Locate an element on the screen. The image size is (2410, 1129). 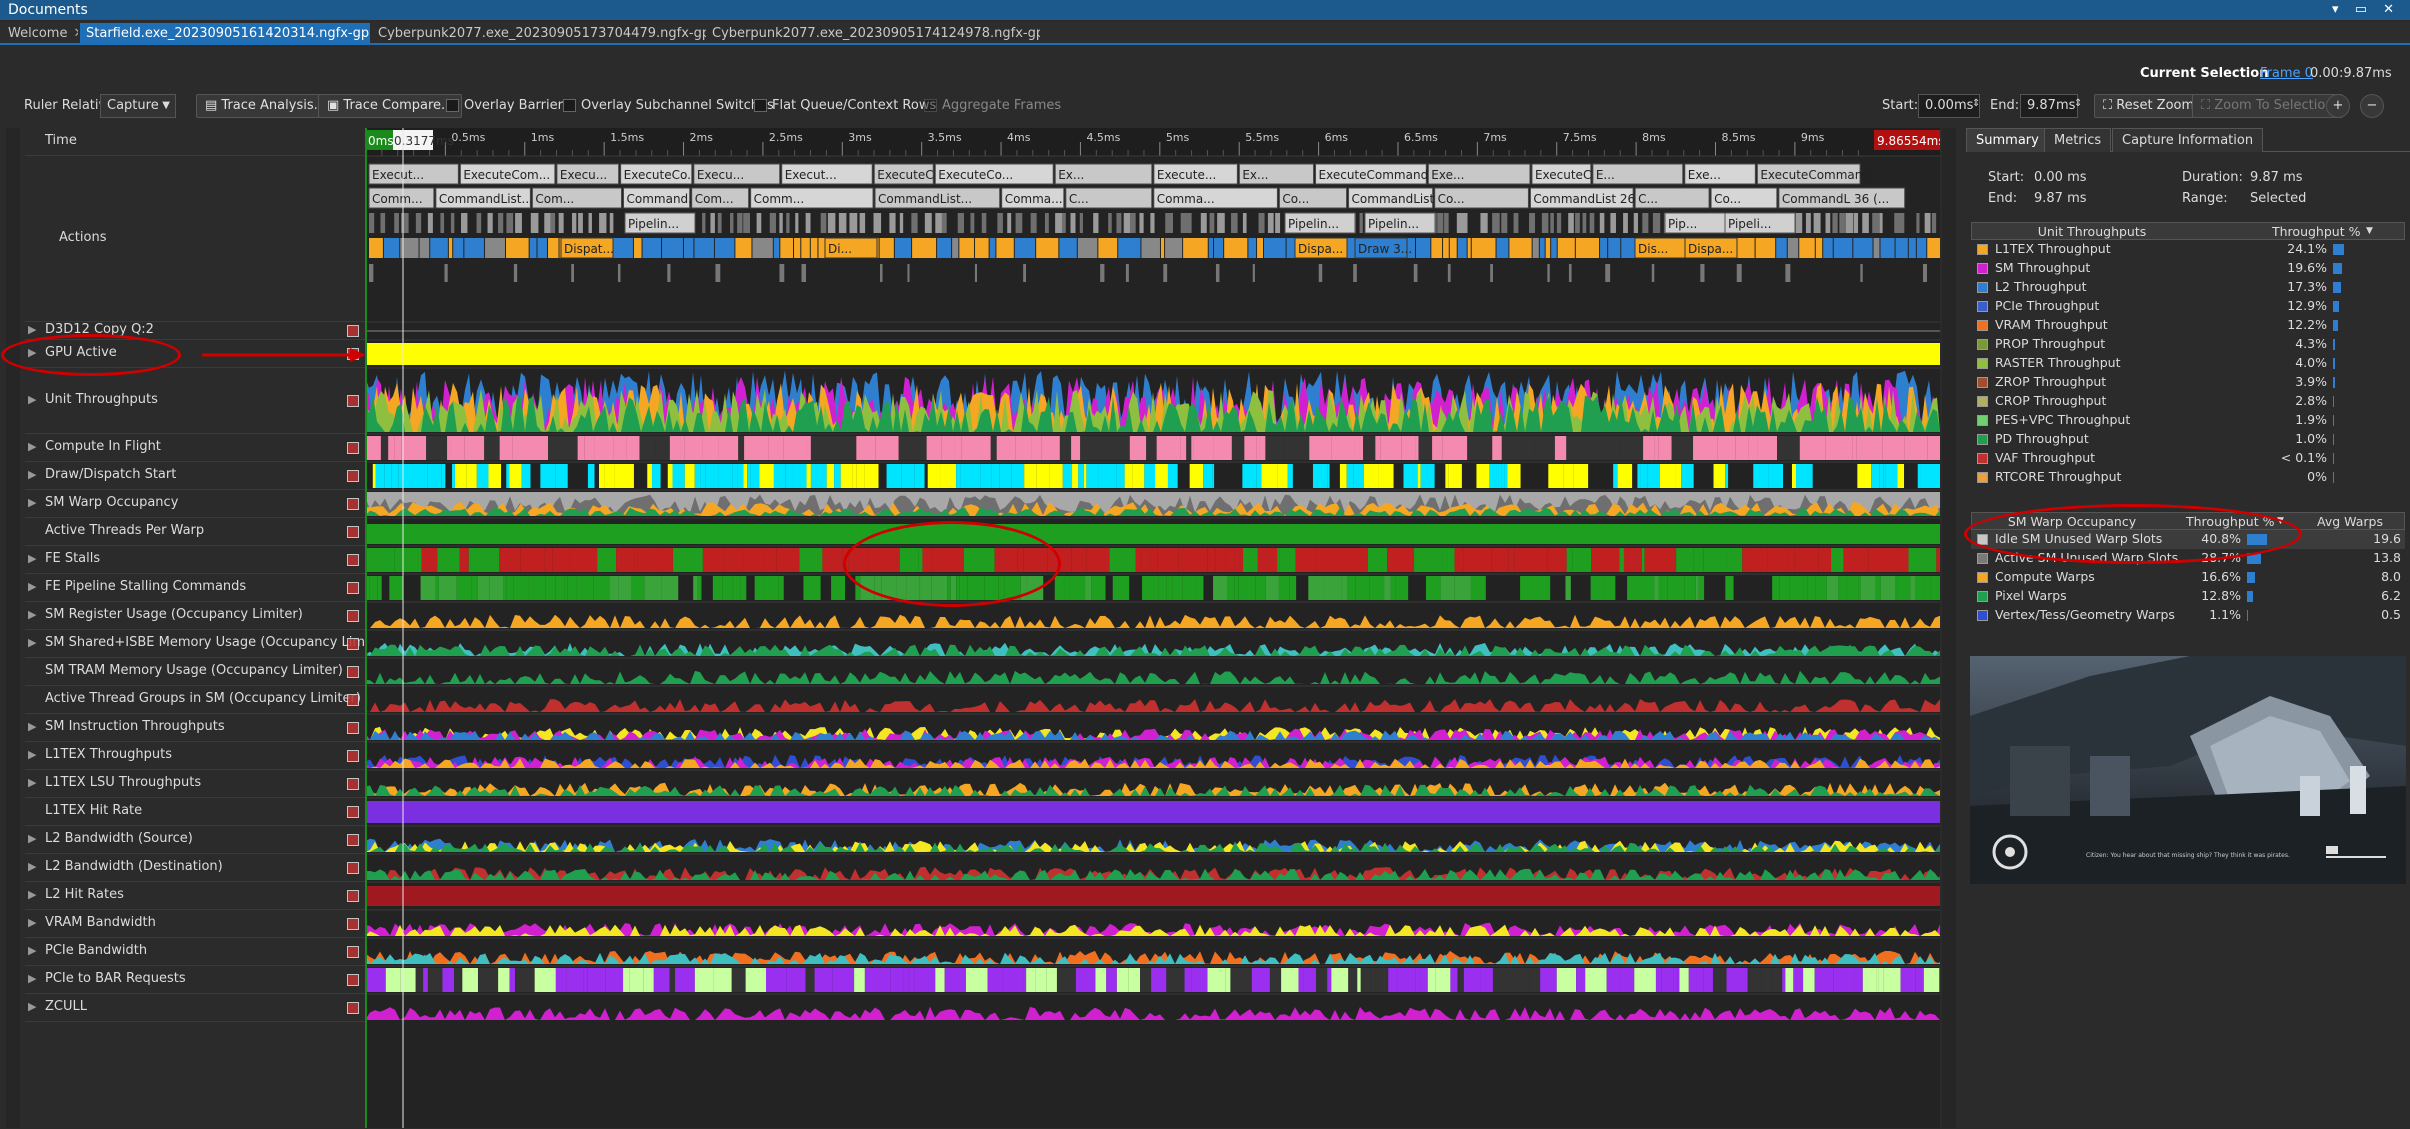
table-row: PROP Throughput 4.3% is located at coordinates (2188, 344).